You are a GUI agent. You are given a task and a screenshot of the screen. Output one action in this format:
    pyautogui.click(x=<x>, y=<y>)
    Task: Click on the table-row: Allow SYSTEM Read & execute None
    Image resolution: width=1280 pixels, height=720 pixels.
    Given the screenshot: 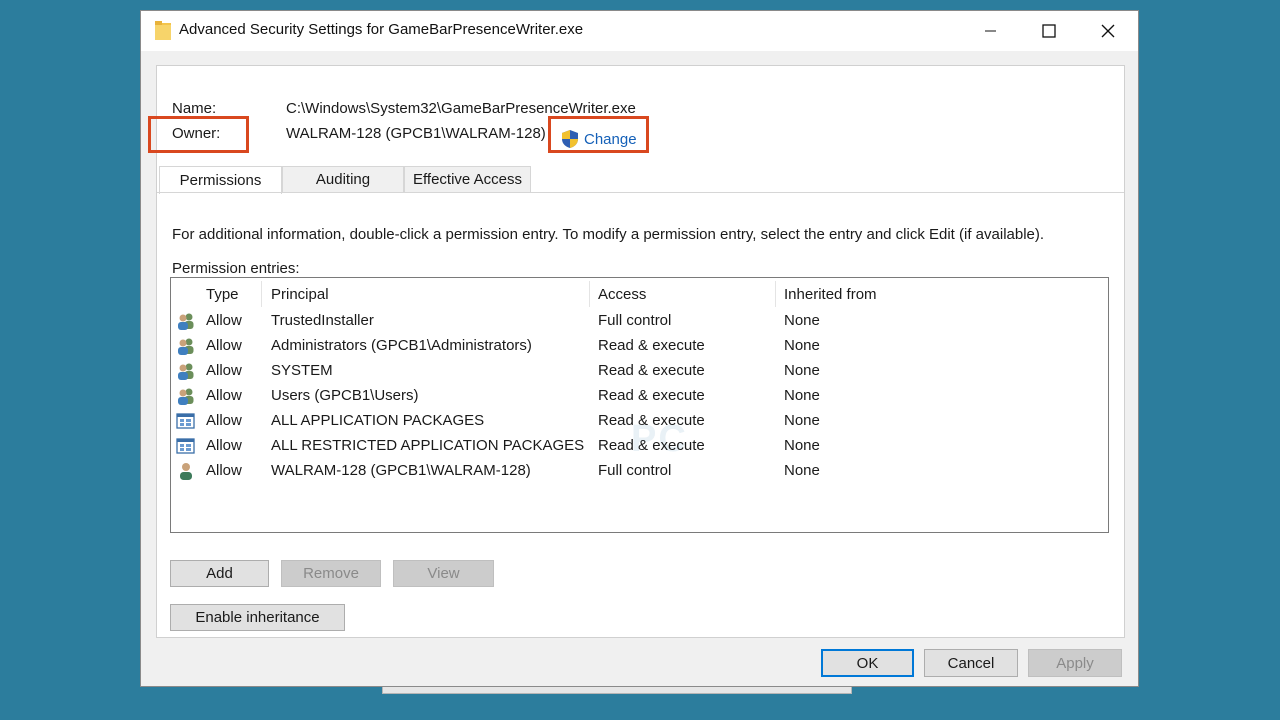 What is the action you would take?
    pyautogui.click(x=639, y=371)
    